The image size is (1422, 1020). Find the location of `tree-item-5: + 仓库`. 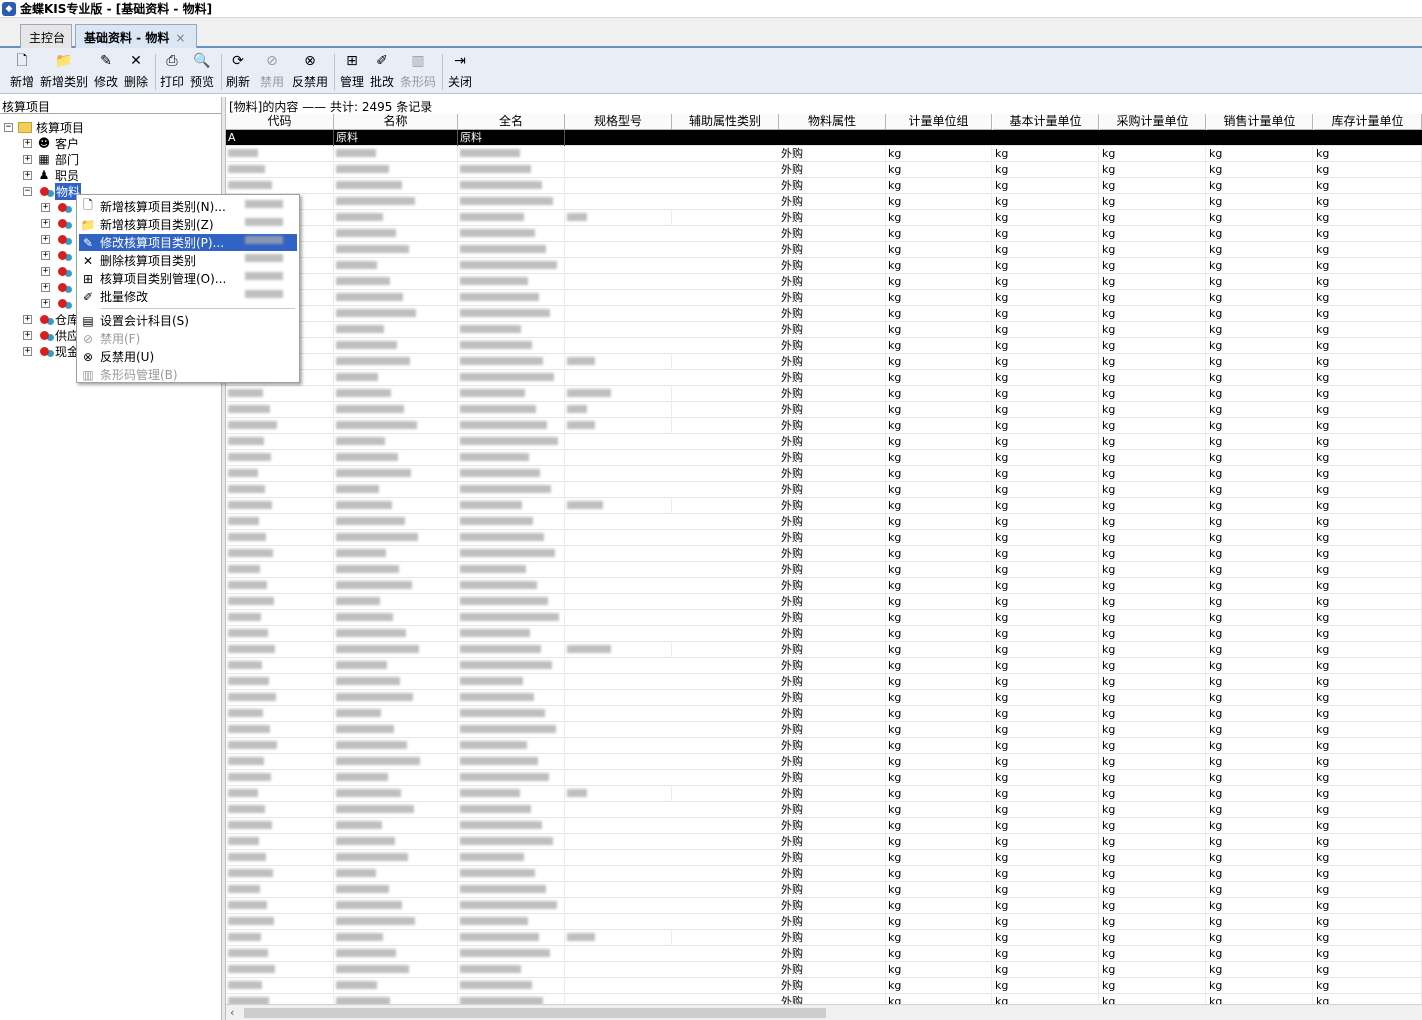

tree-item-5: + 仓库 is located at coordinates (51, 319).